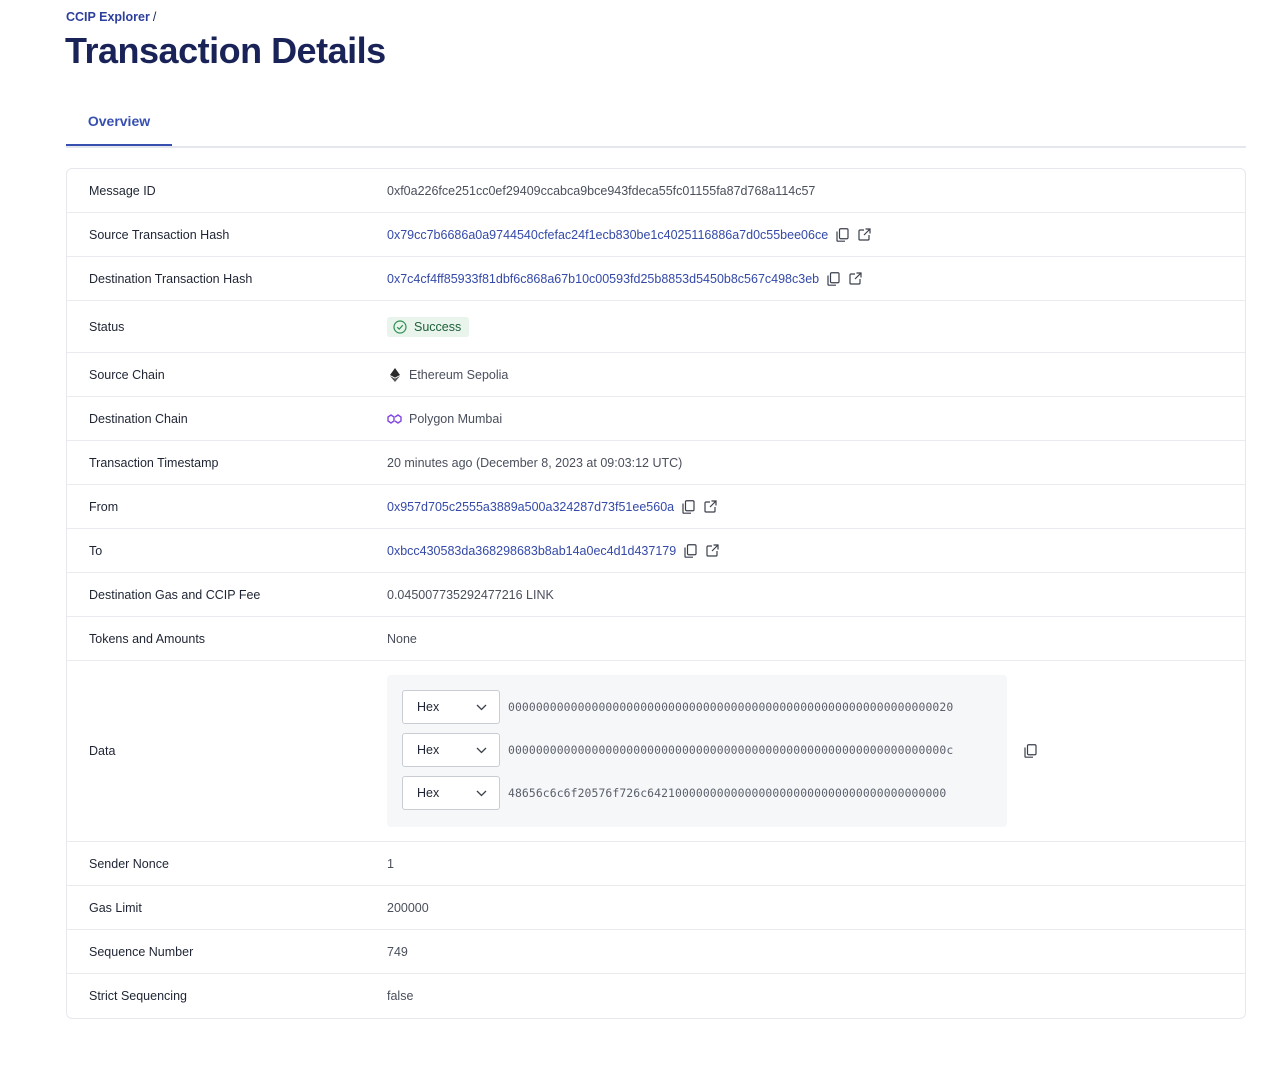  I want to click on dest-chain-value: Polygon Mumbai, so click(456, 418).